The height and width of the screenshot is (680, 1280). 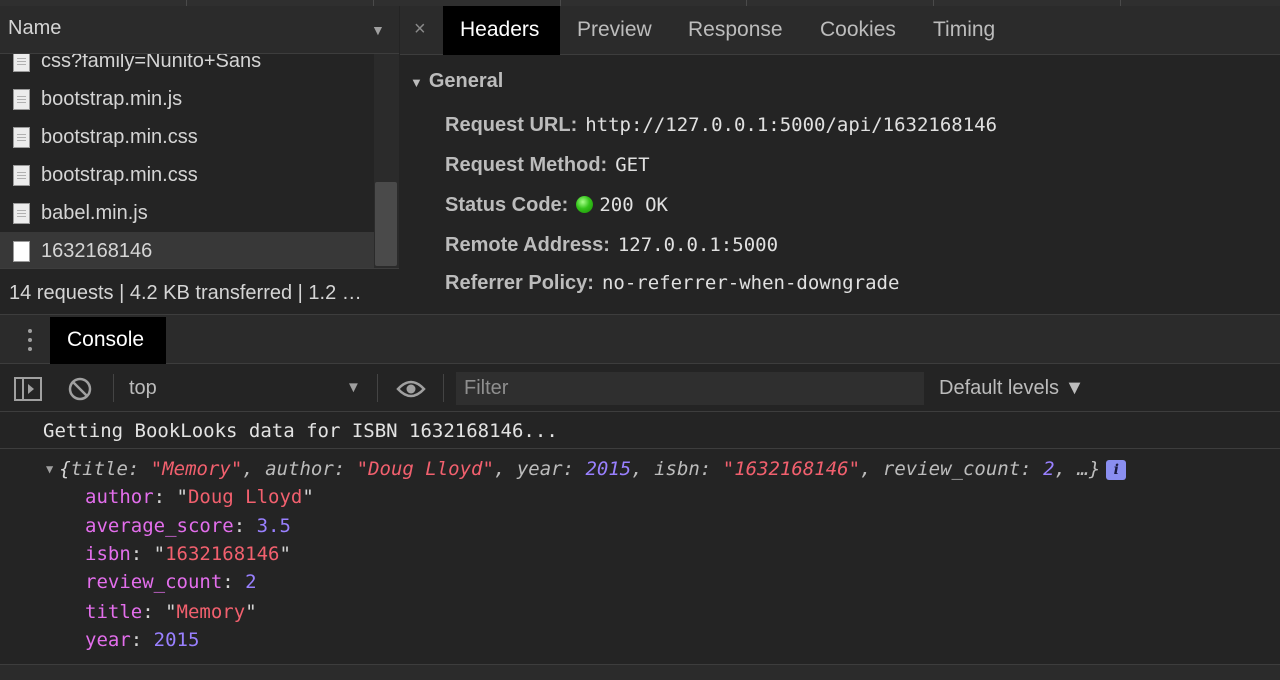 What do you see at coordinates (108, 640) in the screenshot?
I see `prop-key-year: year` at bounding box center [108, 640].